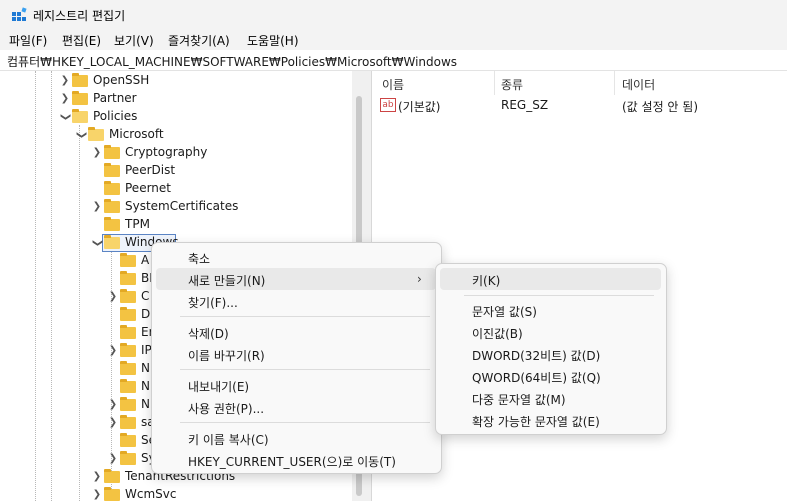 Image resolution: width=787 pixels, height=501 pixels. Describe the element at coordinates (393, 39) in the screenshot. I see `menu-bar: 파일(F) 편집(E) 보기(V) 즐겨찾기(A) 도움말(H)` at that location.